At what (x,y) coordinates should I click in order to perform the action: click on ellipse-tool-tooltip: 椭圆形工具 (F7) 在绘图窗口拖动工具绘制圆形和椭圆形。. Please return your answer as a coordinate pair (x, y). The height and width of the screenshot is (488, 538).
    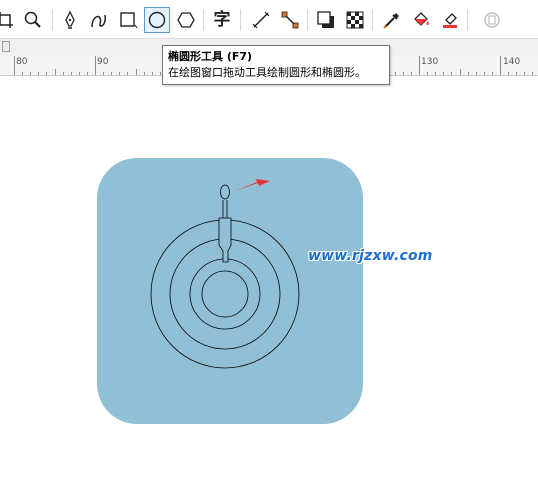
    Looking at the image, I should click on (276, 65).